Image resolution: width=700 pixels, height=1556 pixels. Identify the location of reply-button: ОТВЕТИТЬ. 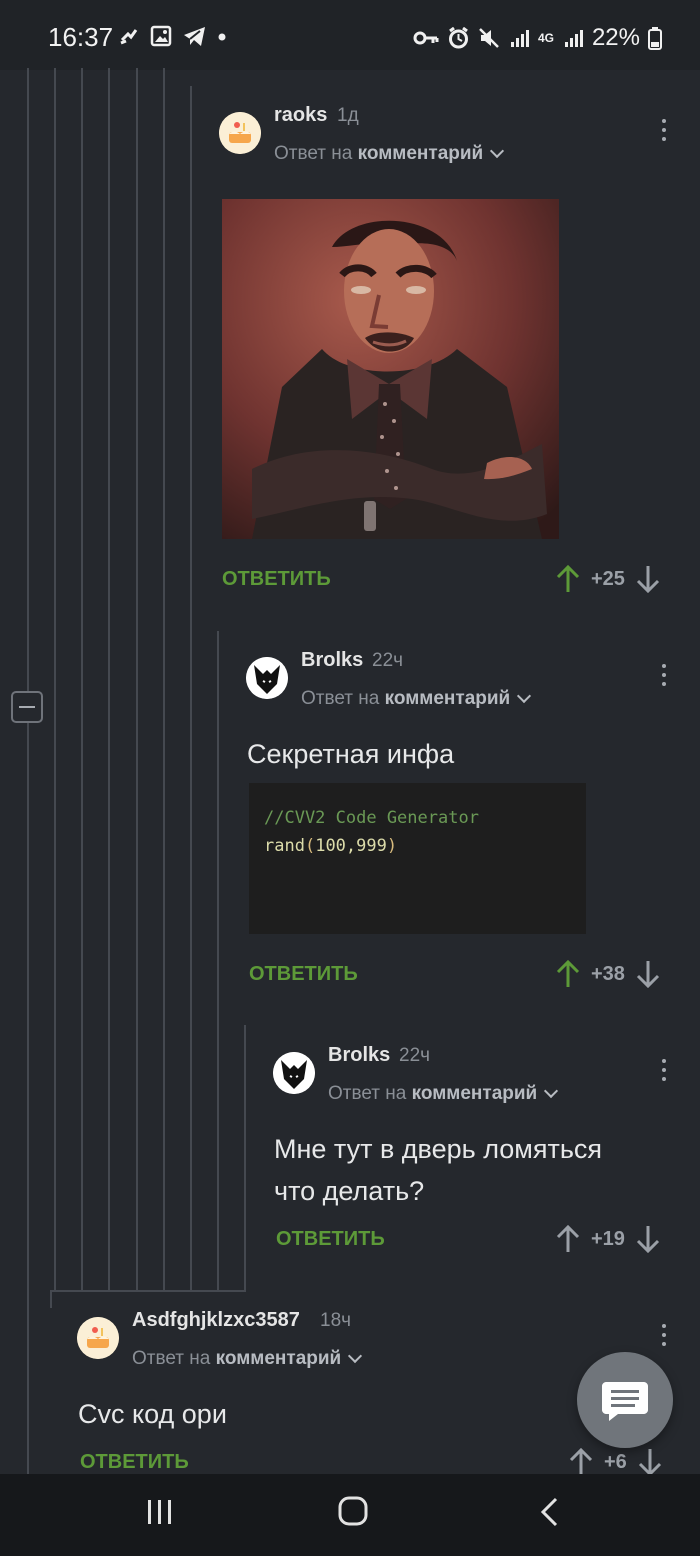
(134, 1462).